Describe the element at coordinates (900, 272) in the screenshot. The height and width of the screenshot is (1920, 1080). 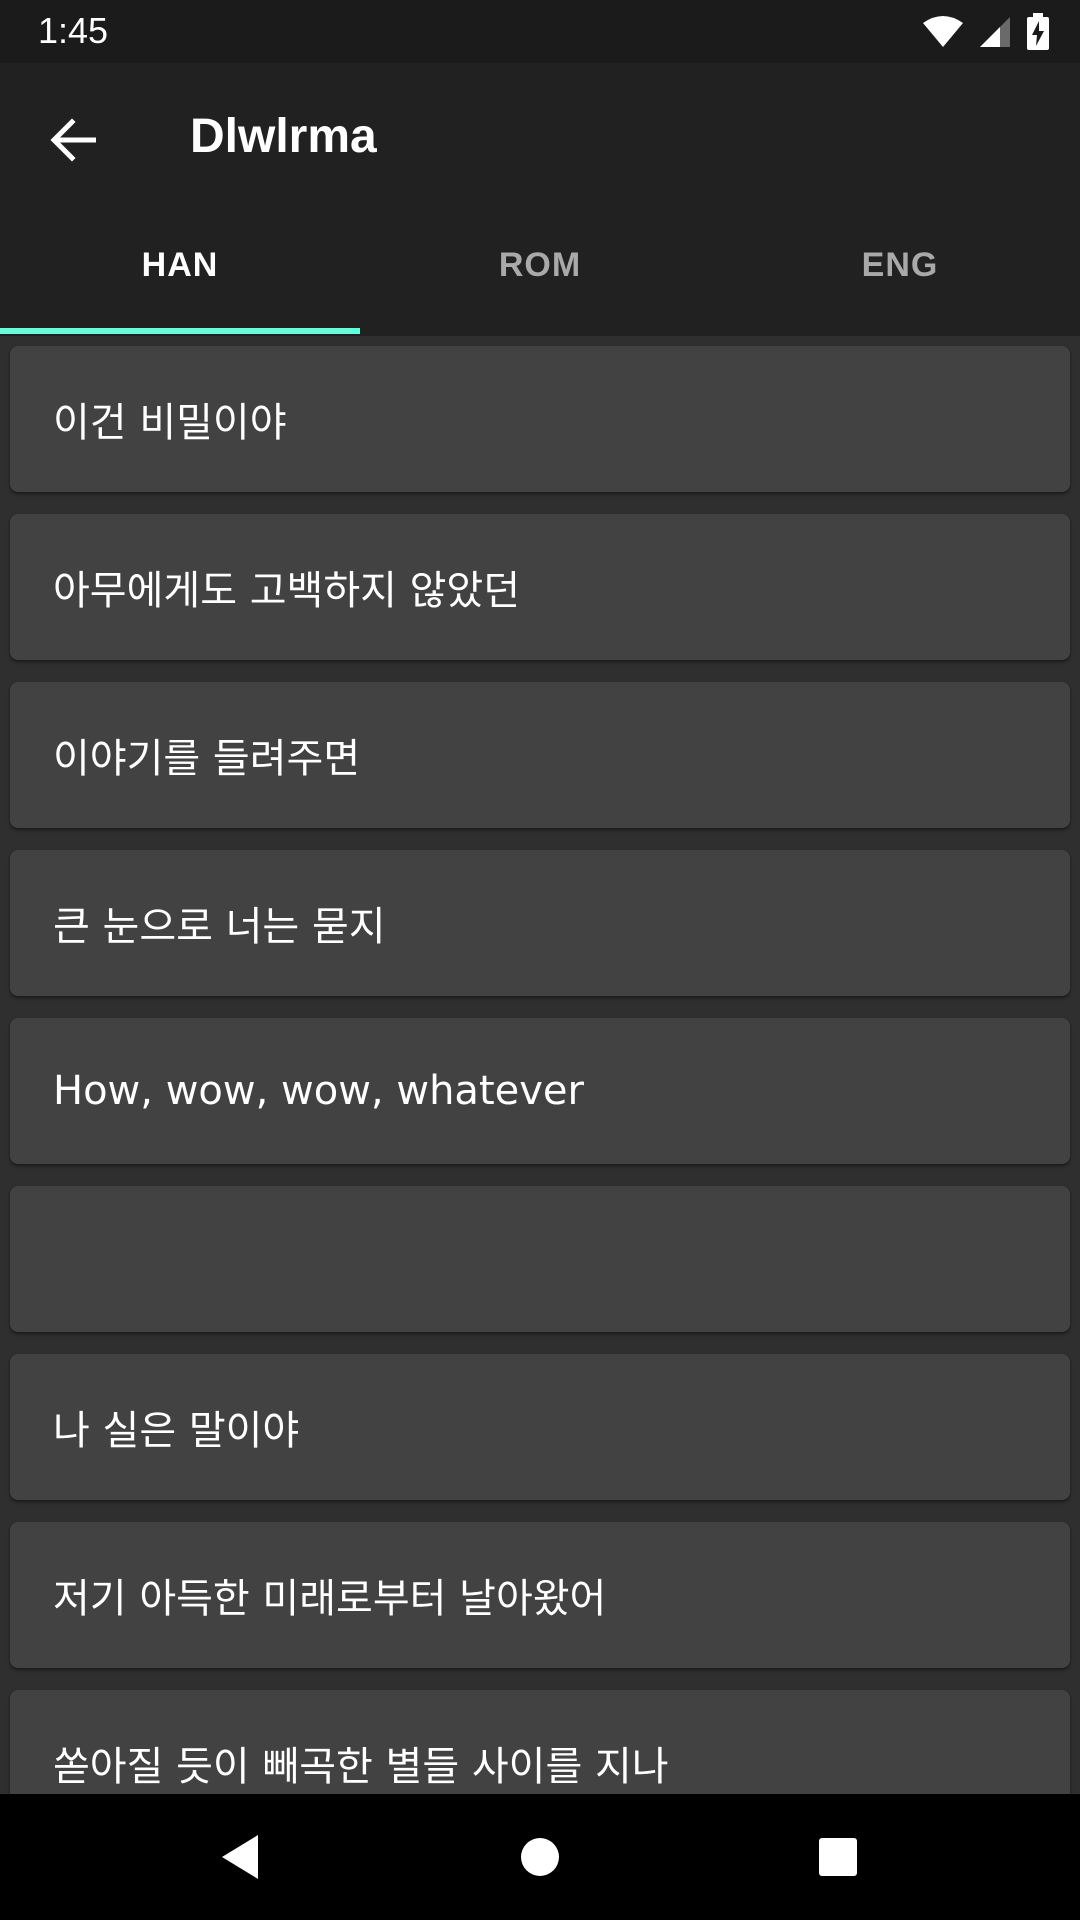
I see `tab-eng: ENG` at that location.